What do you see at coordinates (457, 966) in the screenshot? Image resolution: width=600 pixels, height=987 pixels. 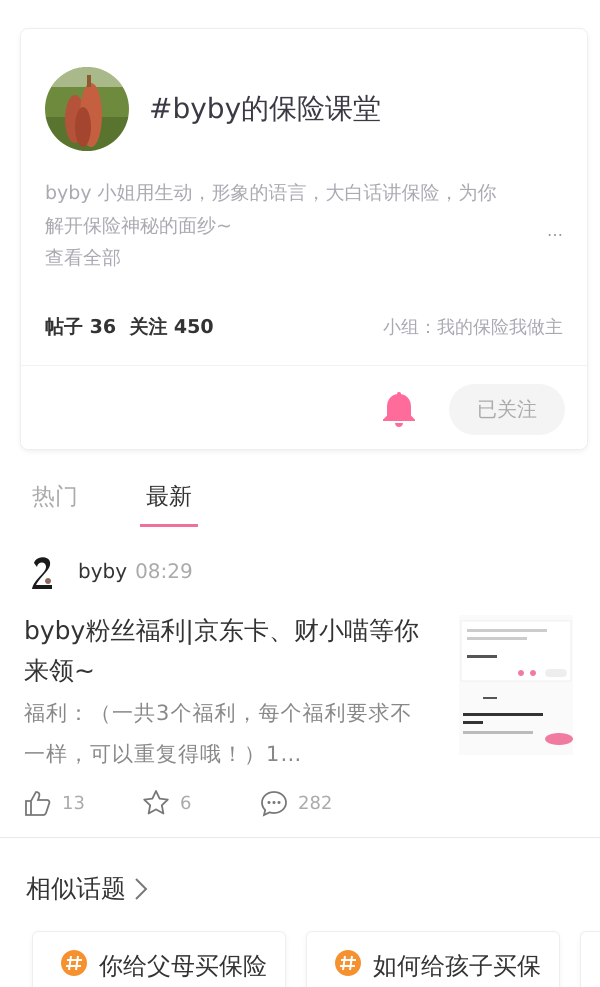 I see `topic-name: 如何给孩子买保` at bounding box center [457, 966].